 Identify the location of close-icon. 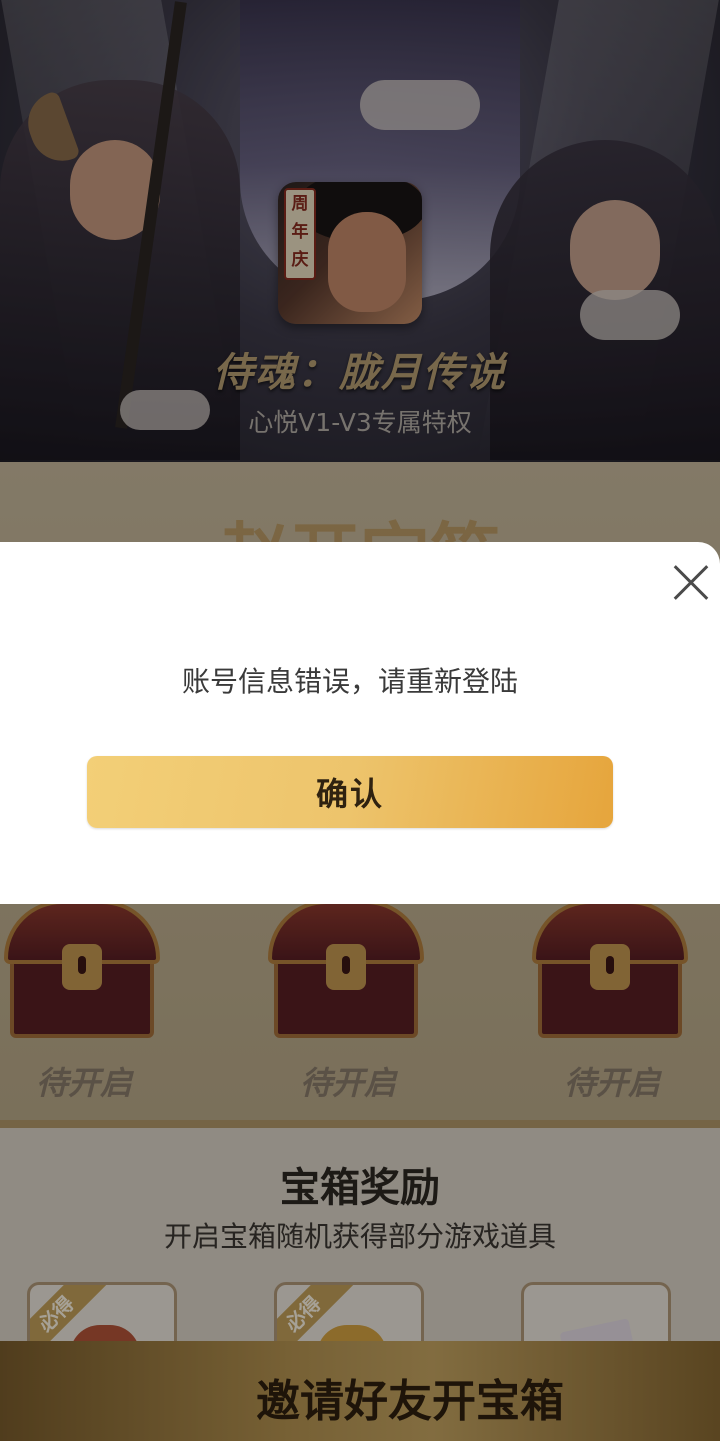
(691, 583).